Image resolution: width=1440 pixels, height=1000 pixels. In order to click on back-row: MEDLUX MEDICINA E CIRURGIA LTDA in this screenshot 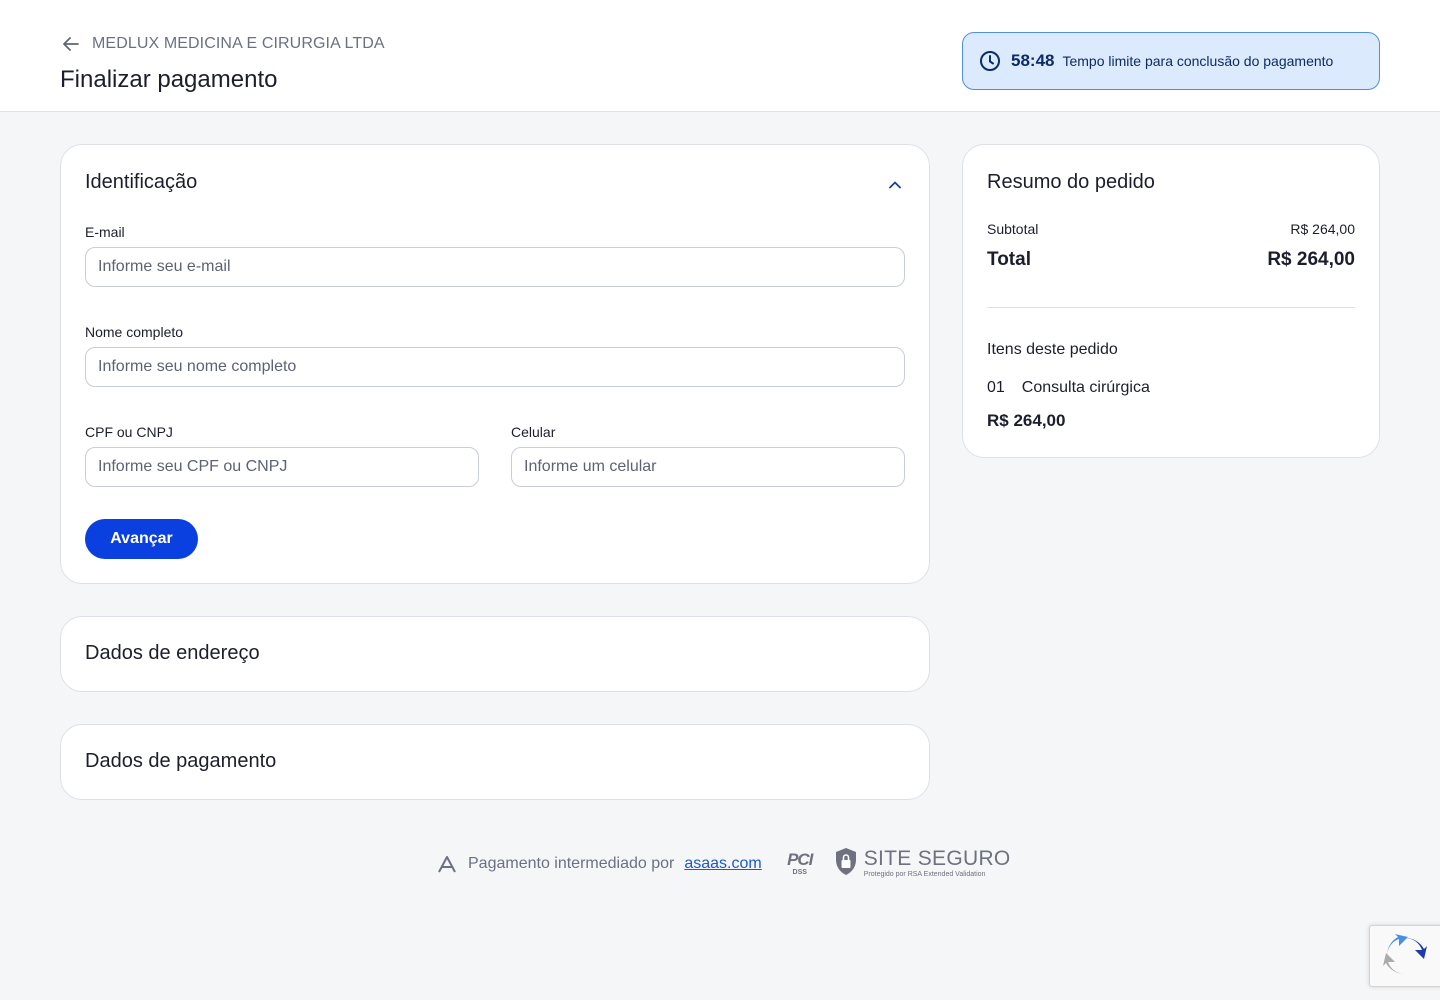, I will do `click(222, 44)`.